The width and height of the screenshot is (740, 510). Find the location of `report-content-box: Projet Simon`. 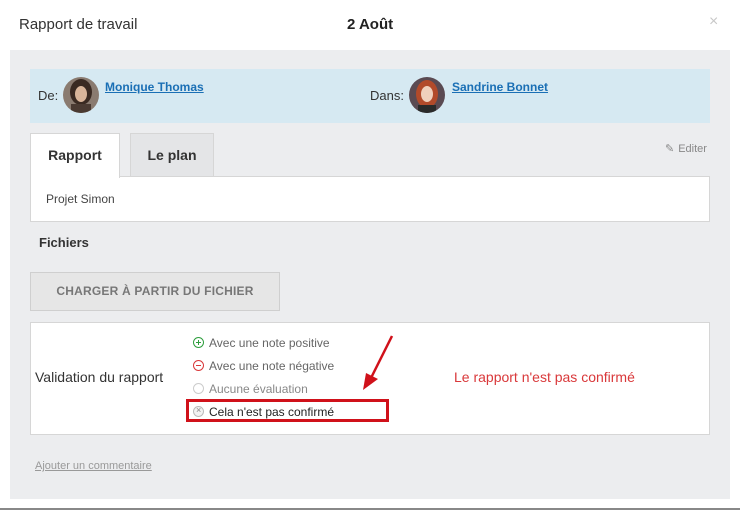

report-content-box: Projet Simon is located at coordinates (370, 199).